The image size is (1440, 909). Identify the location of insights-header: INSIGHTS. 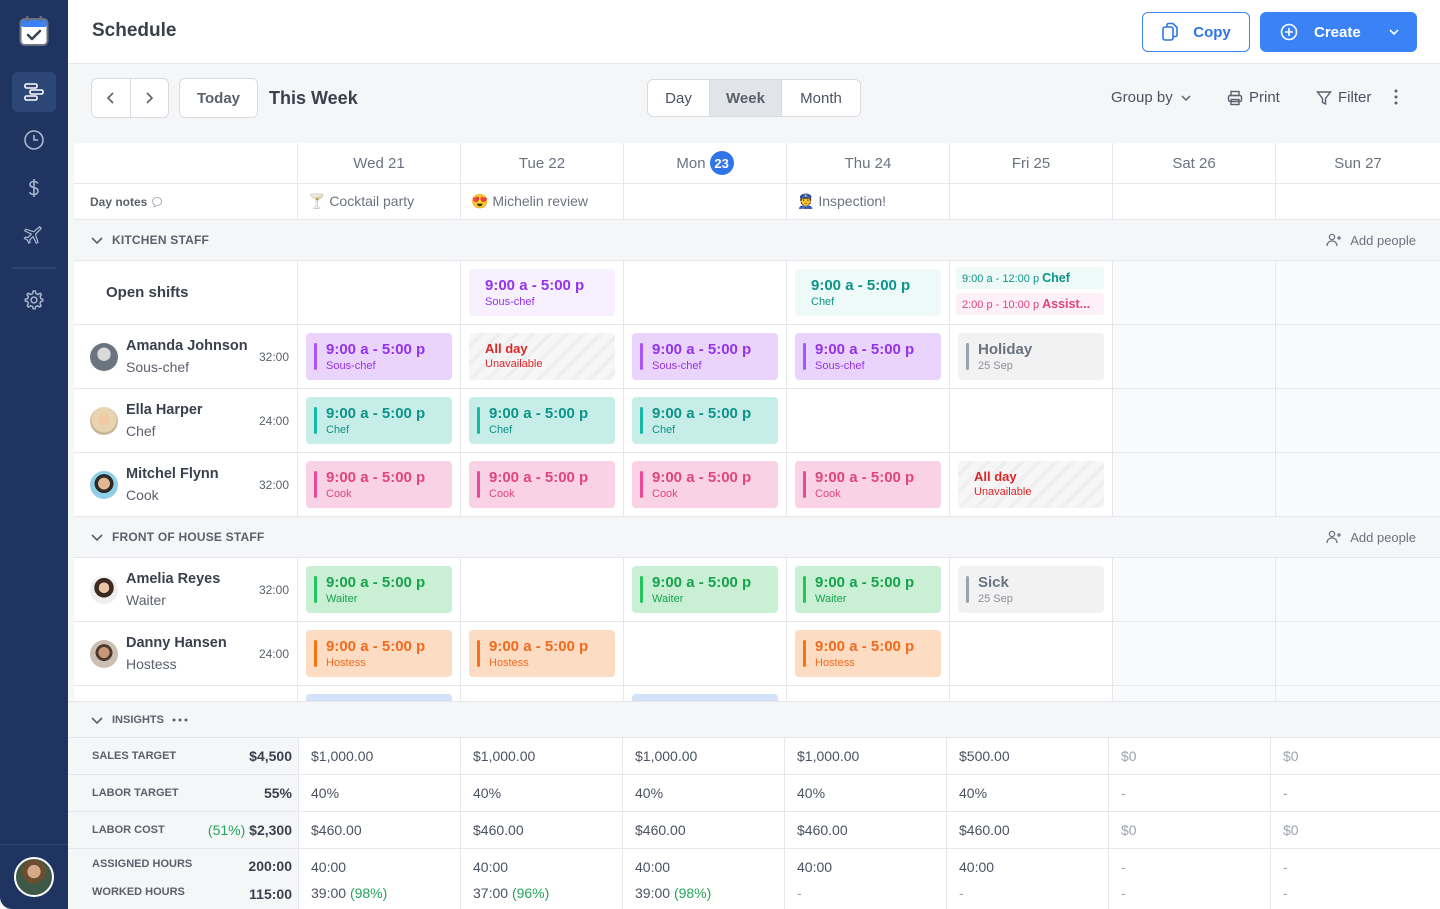
(754, 720).